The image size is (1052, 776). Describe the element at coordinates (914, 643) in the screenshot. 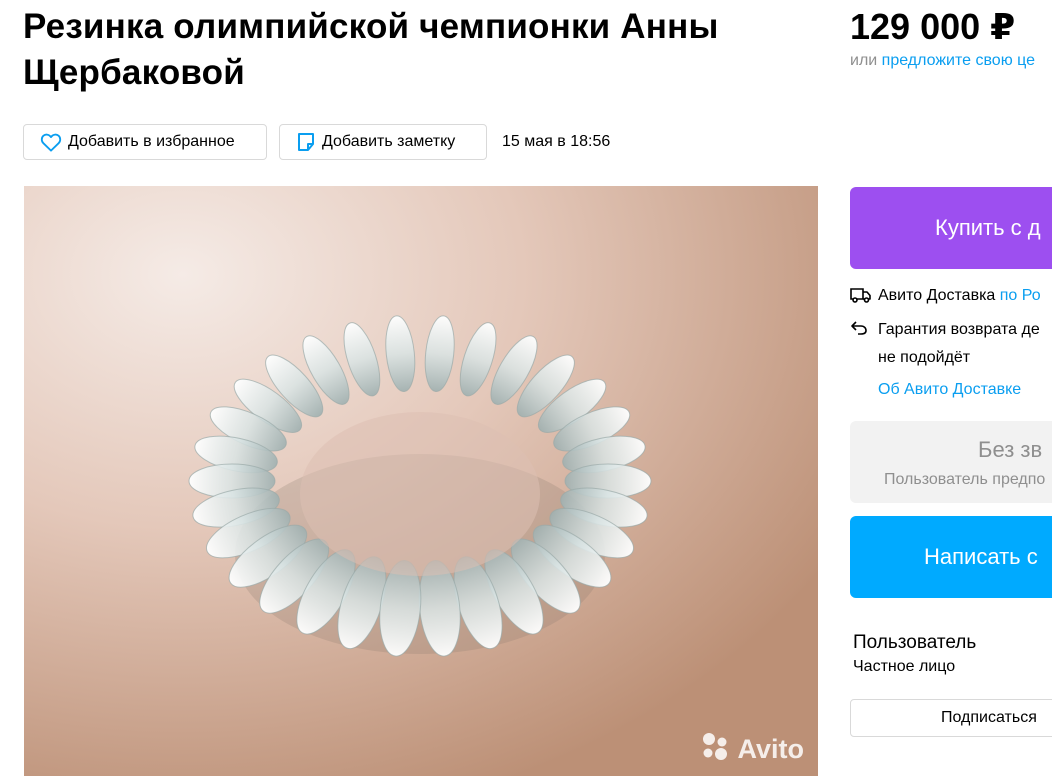

I see `seller-name: Пользователь` at that location.